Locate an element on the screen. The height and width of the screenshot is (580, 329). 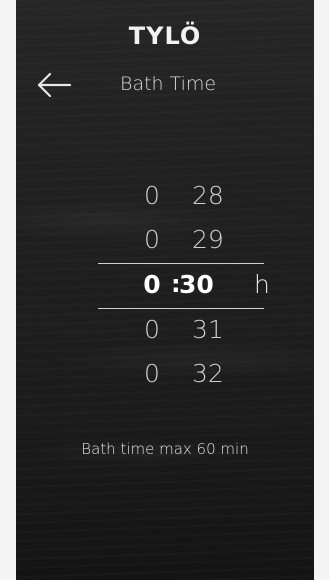
max-time-note: Bath time max 60 min is located at coordinates (165, 449).